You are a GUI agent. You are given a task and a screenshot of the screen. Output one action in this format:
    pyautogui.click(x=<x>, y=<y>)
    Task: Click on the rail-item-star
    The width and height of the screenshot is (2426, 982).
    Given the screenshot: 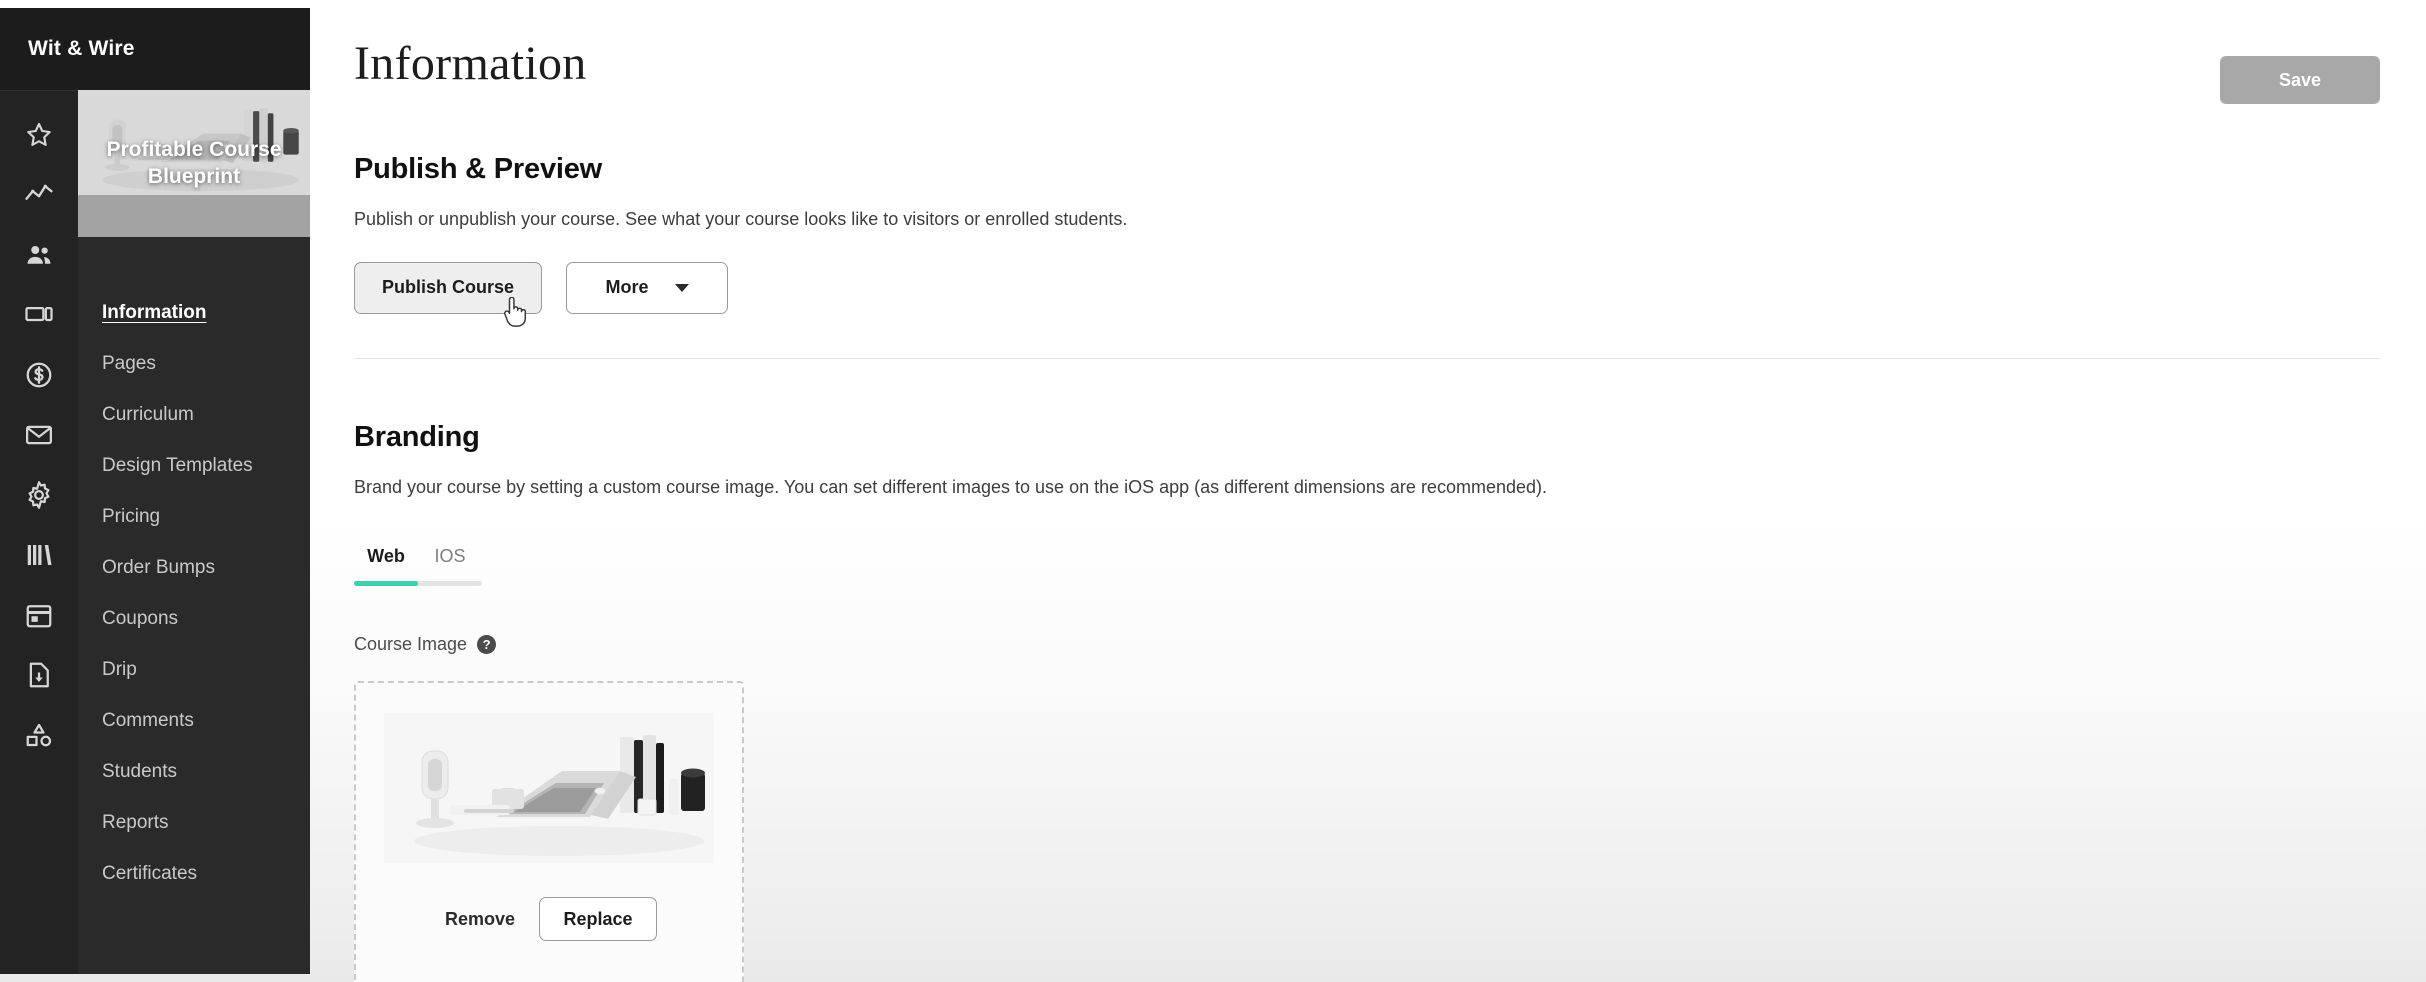 What is the action you would take?
    pyautogui.click(x=39, y=135)
    